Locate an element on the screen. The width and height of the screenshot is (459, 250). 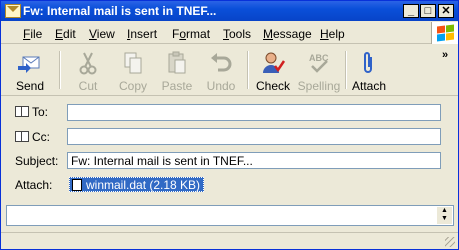
menu-message: Message is located at coordinates (287, 34).